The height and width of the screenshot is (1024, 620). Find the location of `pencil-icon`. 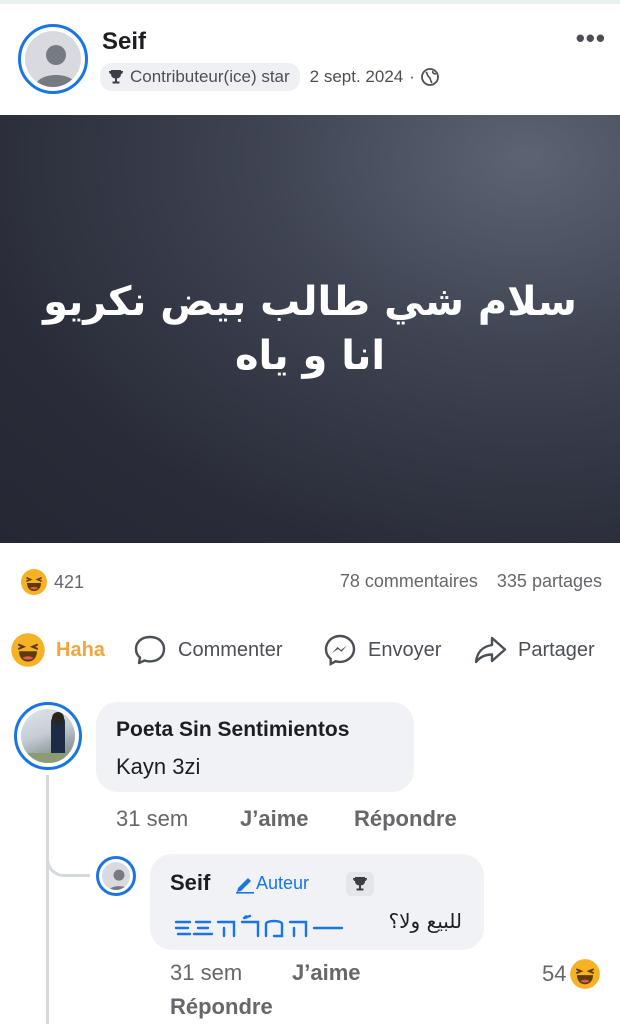

pencil-icon is located at coordinates (245, 885).